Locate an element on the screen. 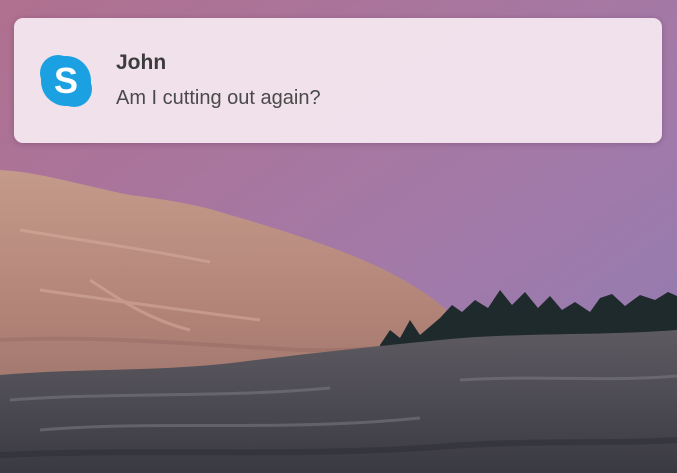  skype-icon-letter: S is located at coordinates (66, 80).